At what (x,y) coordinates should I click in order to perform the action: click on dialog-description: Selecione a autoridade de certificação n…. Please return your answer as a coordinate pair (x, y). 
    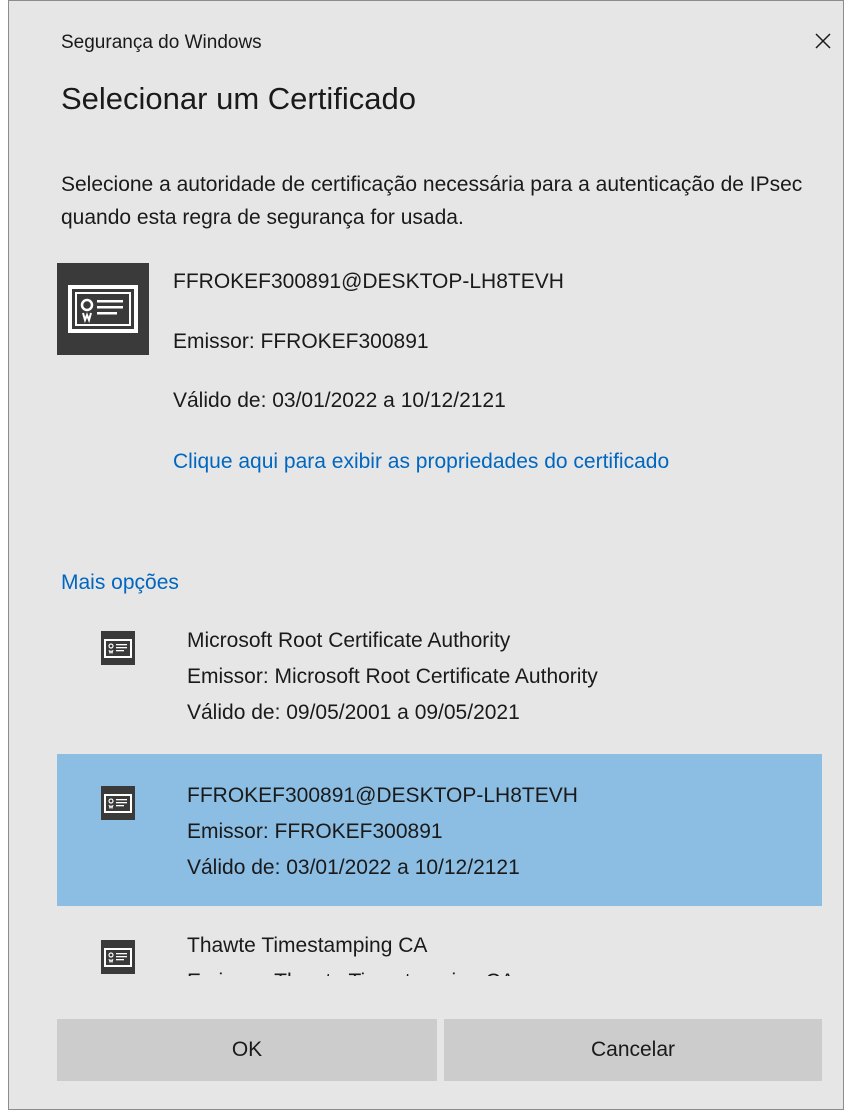
    Looking at the image, I should click on (432, 201).